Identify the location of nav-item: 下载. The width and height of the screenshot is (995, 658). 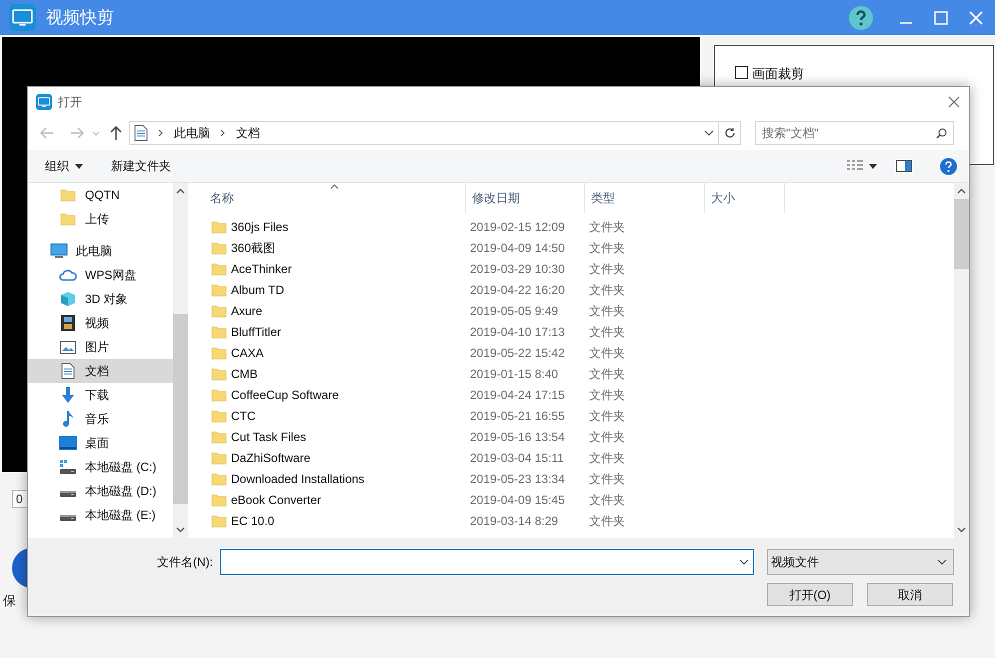
(100, 395).